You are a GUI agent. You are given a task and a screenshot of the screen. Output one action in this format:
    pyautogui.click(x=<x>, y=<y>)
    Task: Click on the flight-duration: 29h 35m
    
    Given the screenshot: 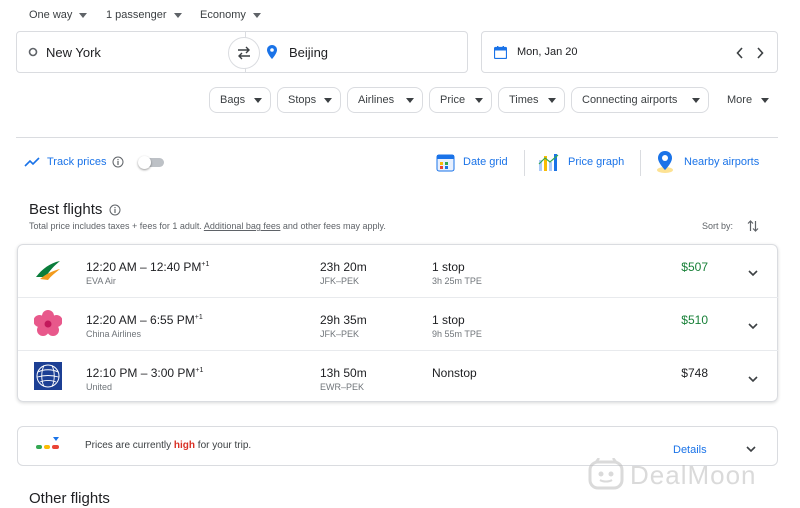 What is the action you would take?
    pyautogui.click(x=343, y=320)
    